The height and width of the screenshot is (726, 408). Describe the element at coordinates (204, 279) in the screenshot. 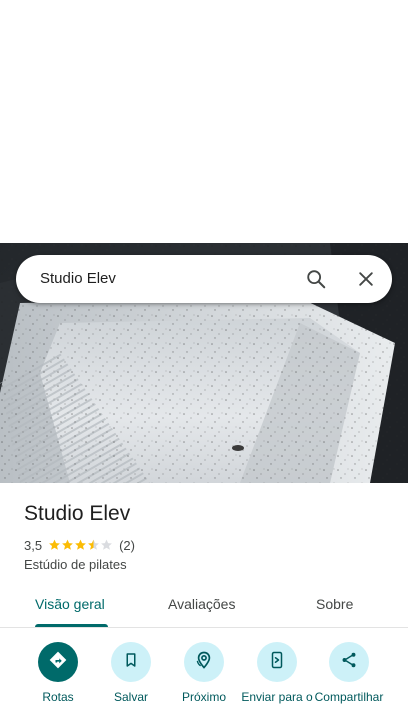

I see `search-bar: Studio Elev` at that location.